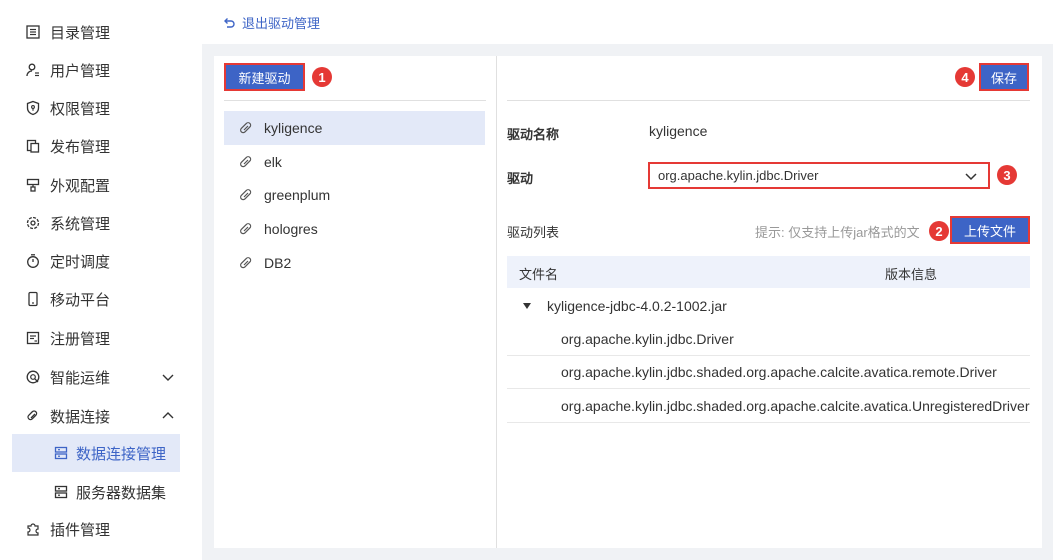  What do you see at coordinates (80, 300) in the screenshot?
I see `sidebar-item-label: 移动平台` at bounding box center [80, 300].